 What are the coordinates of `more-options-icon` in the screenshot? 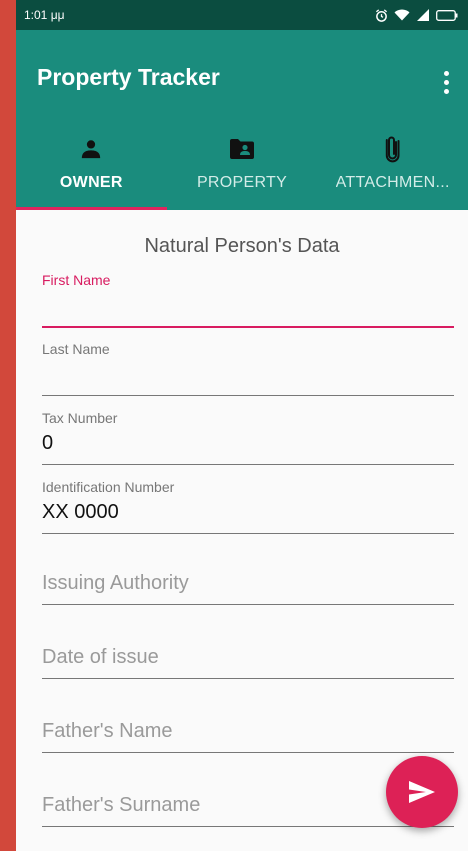 It's located at (446, 82).